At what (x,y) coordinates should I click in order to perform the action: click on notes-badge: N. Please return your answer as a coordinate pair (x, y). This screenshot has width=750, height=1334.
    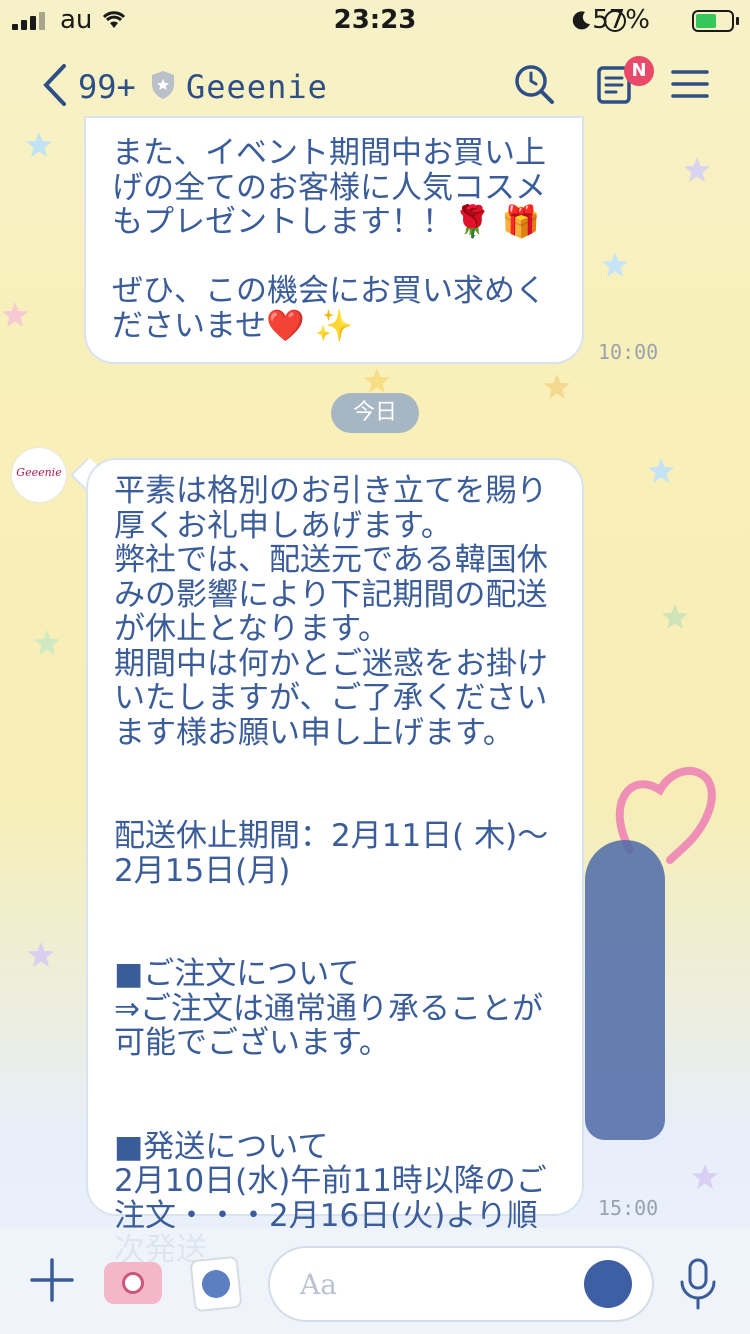
    Looking at the image, I should click on (639, 71).